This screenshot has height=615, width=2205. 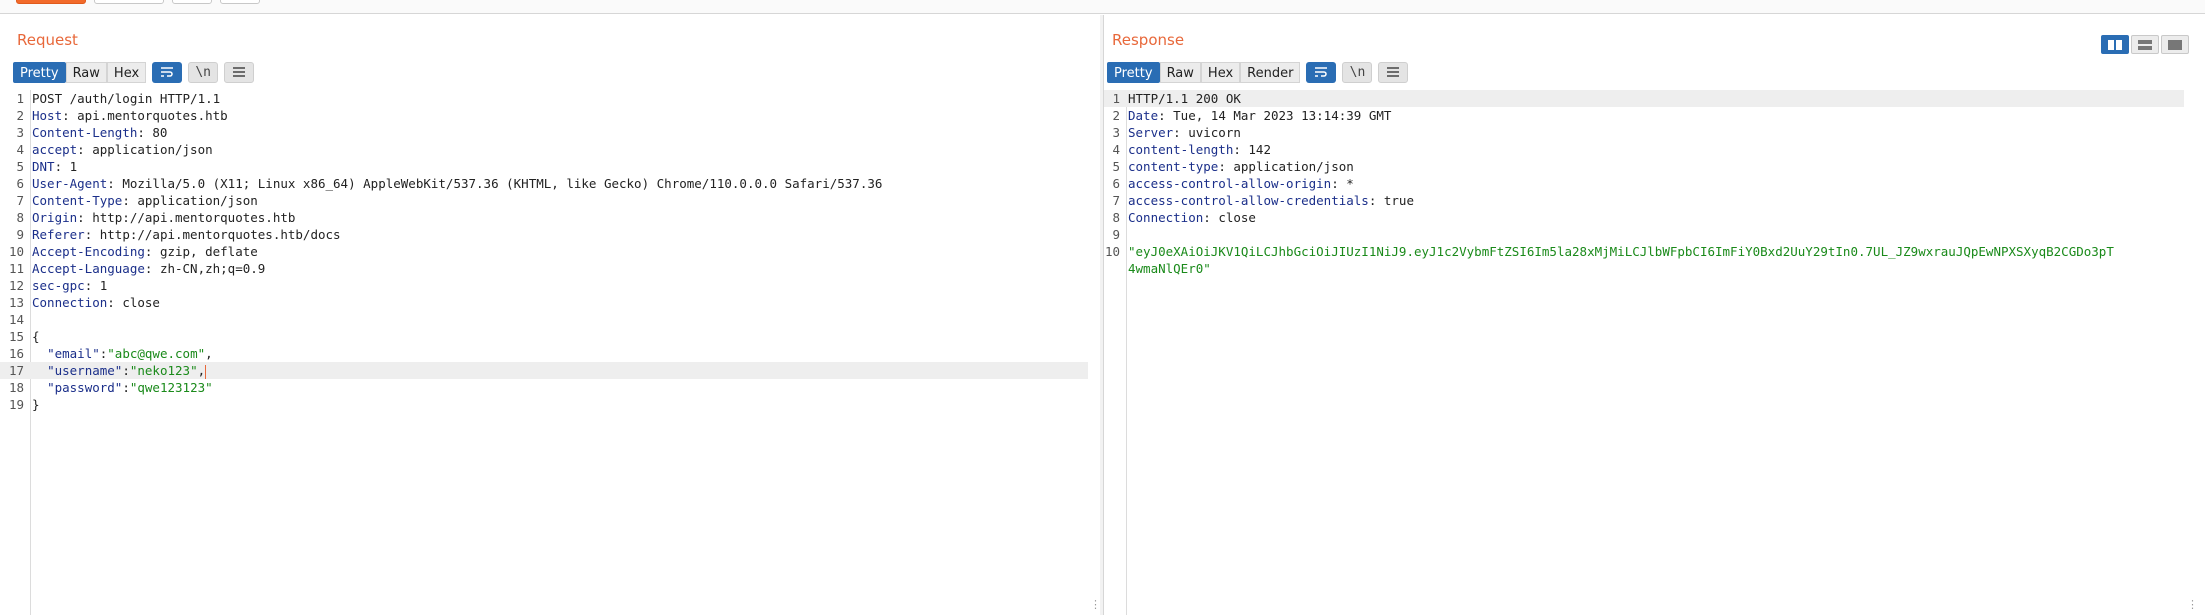 What do you see at coordinates (240, 2) in the screenshot?
I see `forward-button` at bounding box center [240, 2].